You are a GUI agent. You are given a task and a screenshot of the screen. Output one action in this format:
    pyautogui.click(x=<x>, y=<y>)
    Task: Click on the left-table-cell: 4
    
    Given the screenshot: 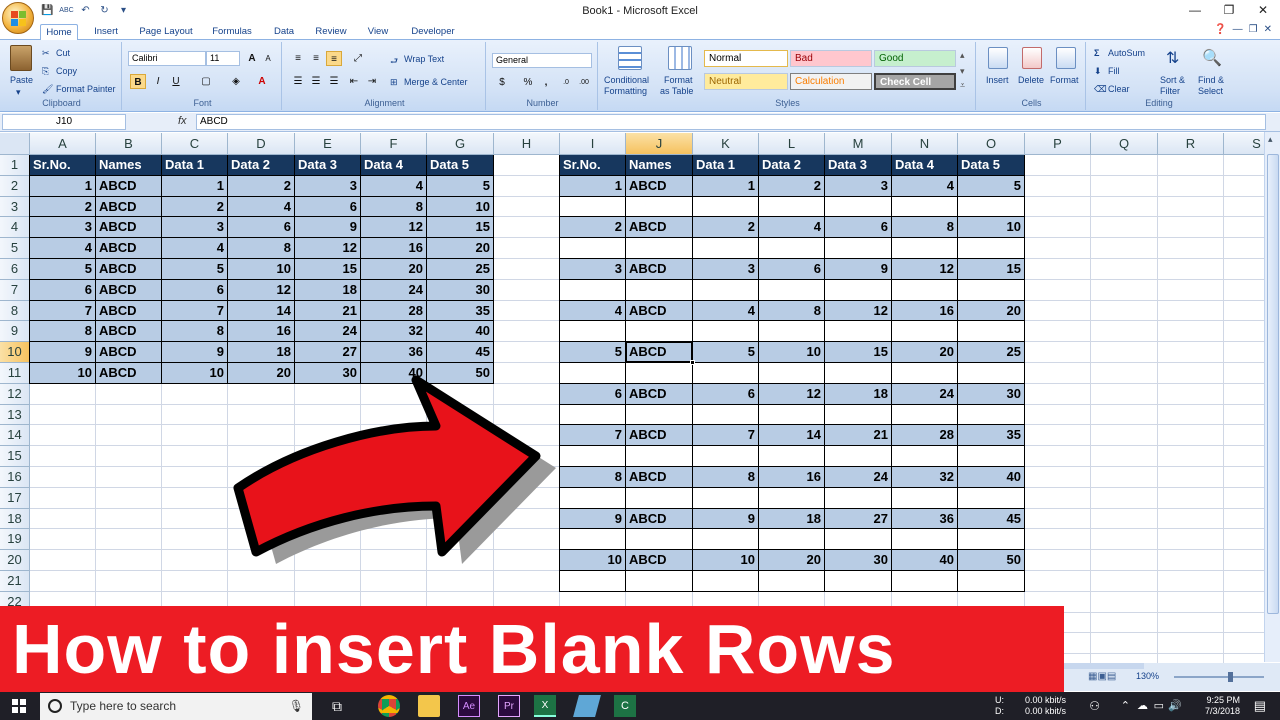 What is the action you would take?
    pyautogui.click(x=261, y=207)
    